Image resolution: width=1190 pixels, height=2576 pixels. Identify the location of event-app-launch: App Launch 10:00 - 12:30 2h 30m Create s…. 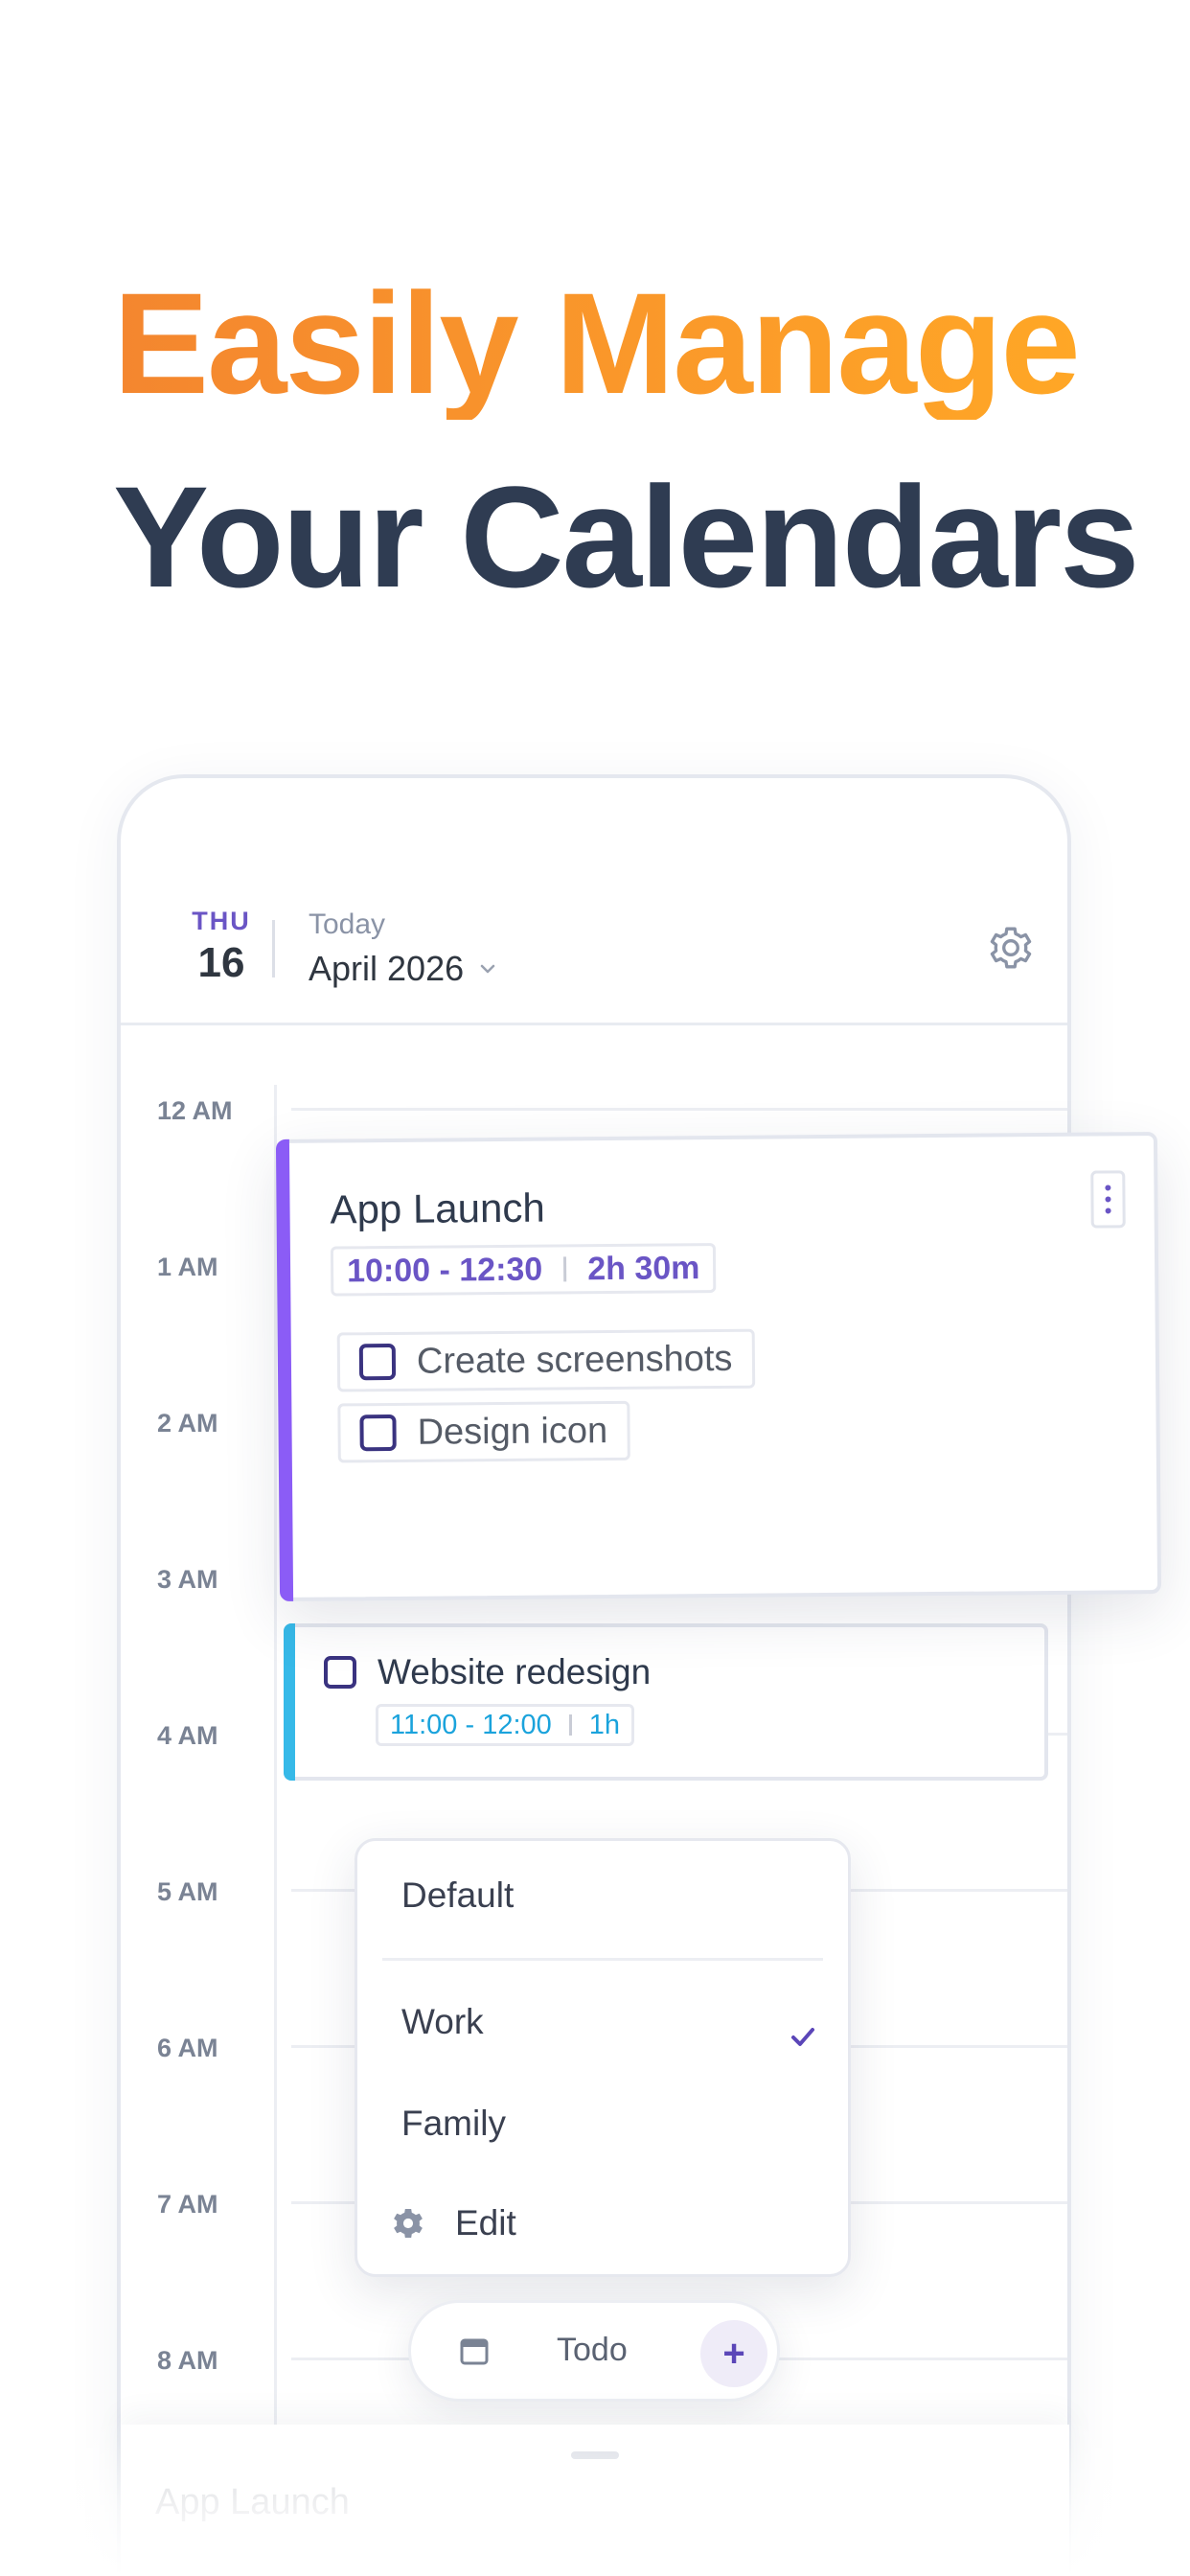
(718, 1366).